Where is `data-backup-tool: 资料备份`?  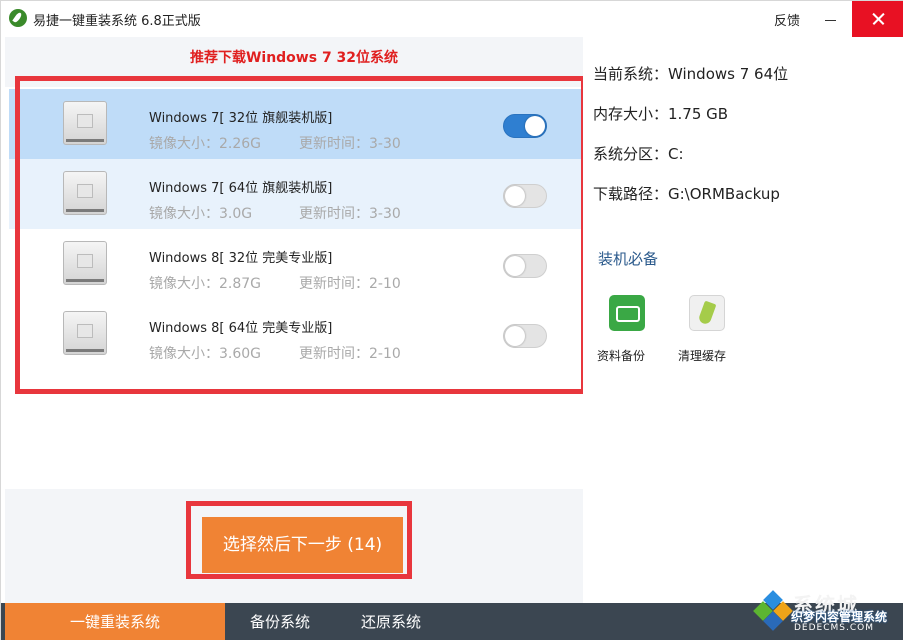
data-backup-tool: 资料备份 is located at coordinates (626, 330).